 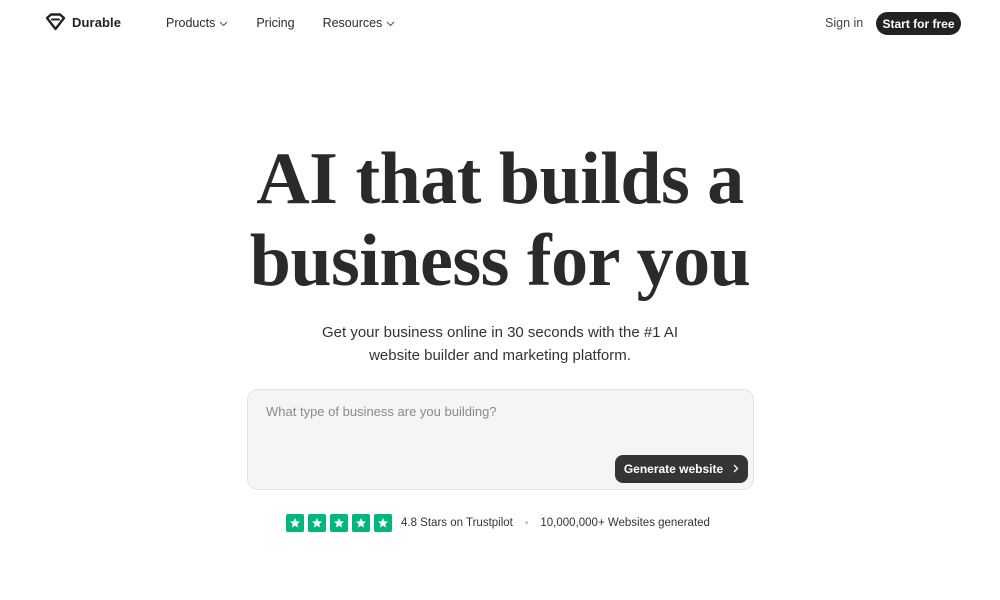 I want to click on hero-title-line-1: AI that builds a, so click(x=500, y=179).